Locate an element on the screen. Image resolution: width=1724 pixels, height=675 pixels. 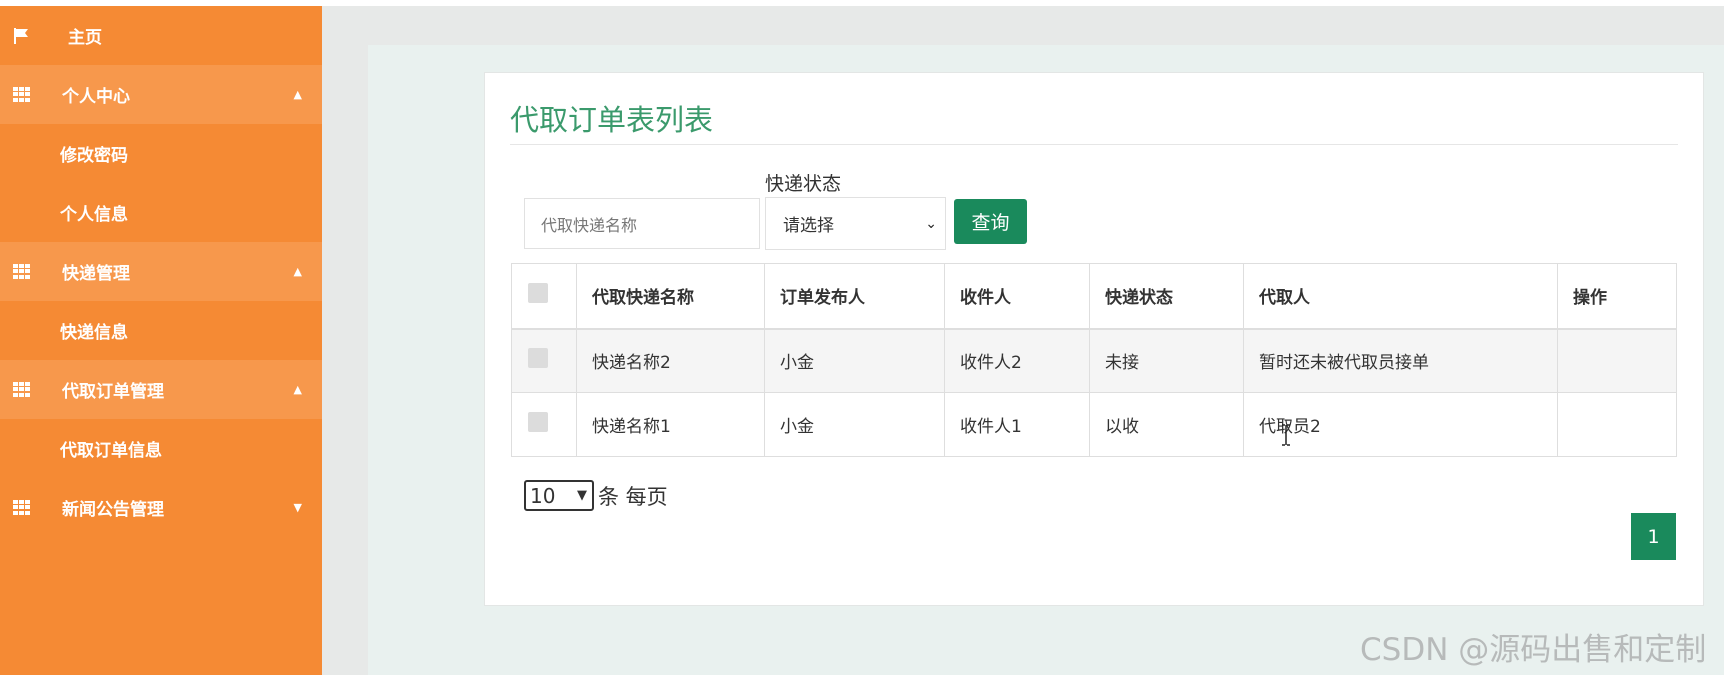
status-filter-label: 快递状态 is located at coordinates (803, 184).